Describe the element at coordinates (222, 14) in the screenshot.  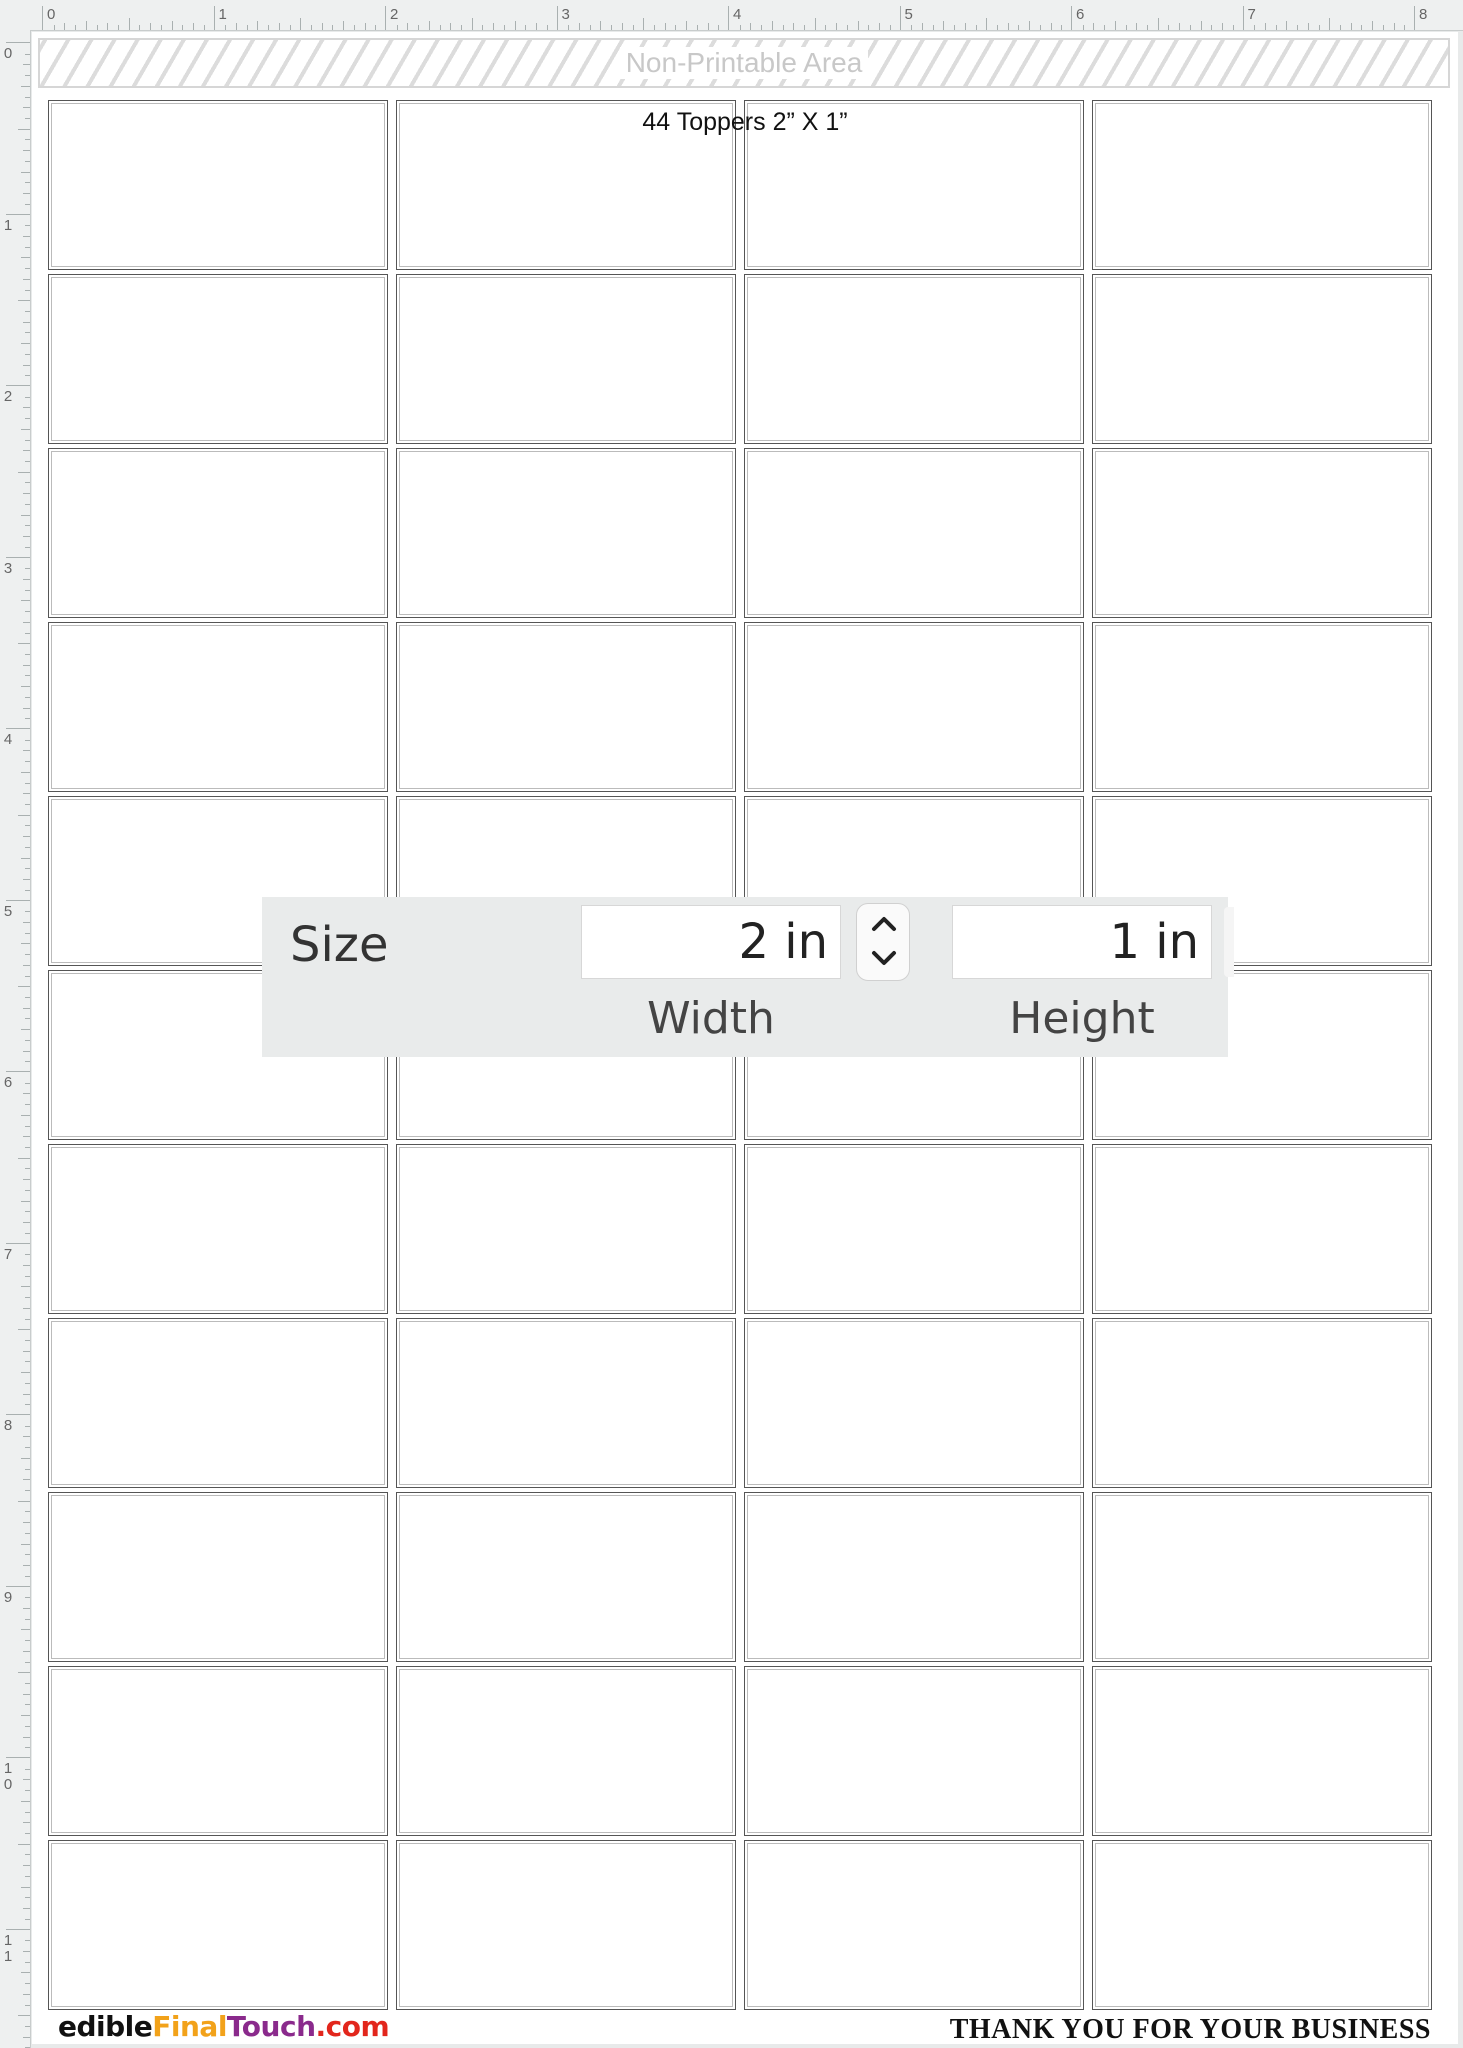
I see `ruler-label: 1` at that location.